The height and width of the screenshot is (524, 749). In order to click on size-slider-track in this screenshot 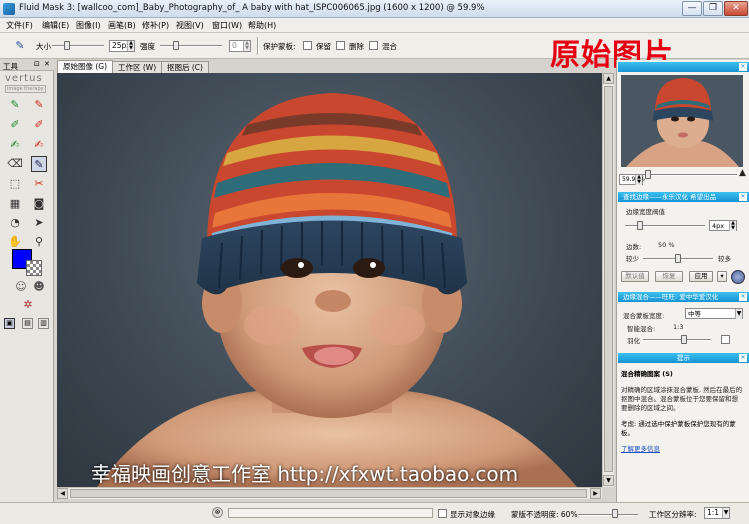, I will do `click(78, 46)`.